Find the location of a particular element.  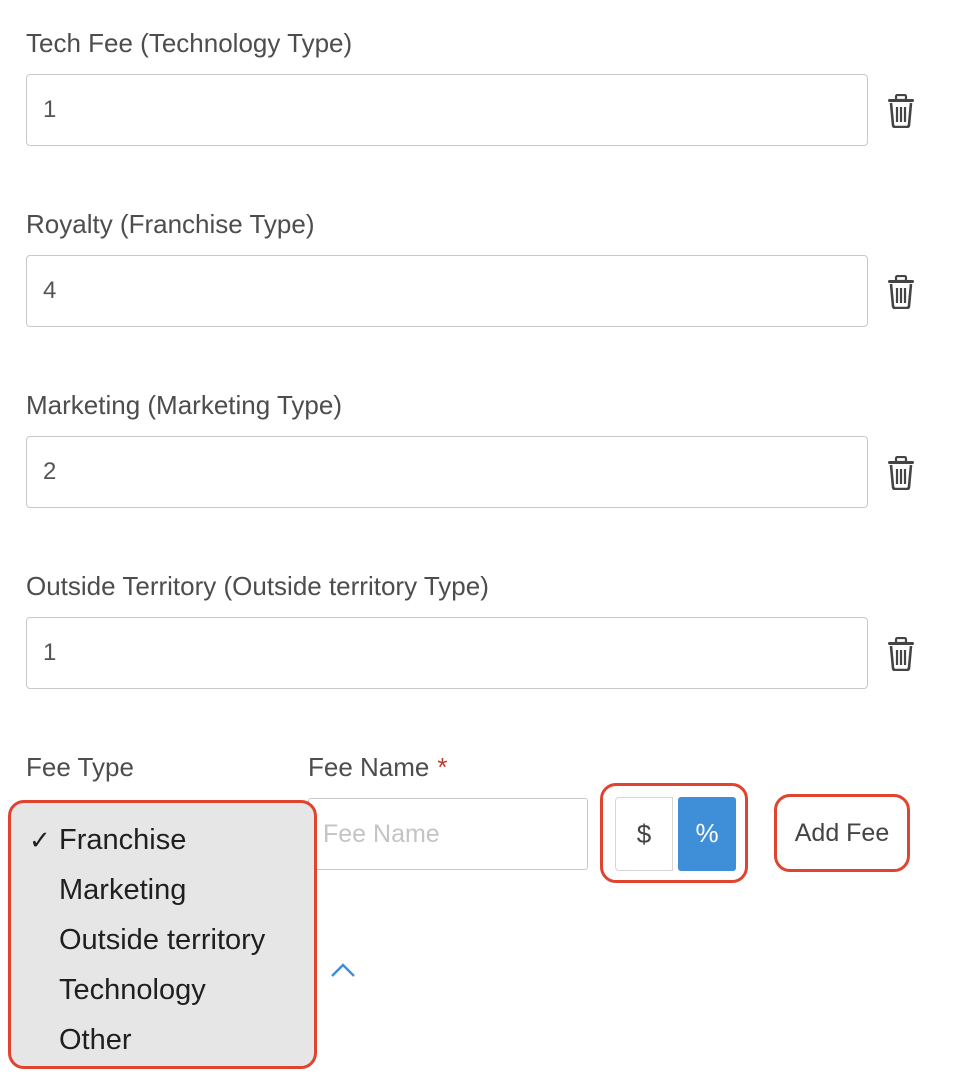

add-fee-button: Add Fee is located at coordinates (842, 833).